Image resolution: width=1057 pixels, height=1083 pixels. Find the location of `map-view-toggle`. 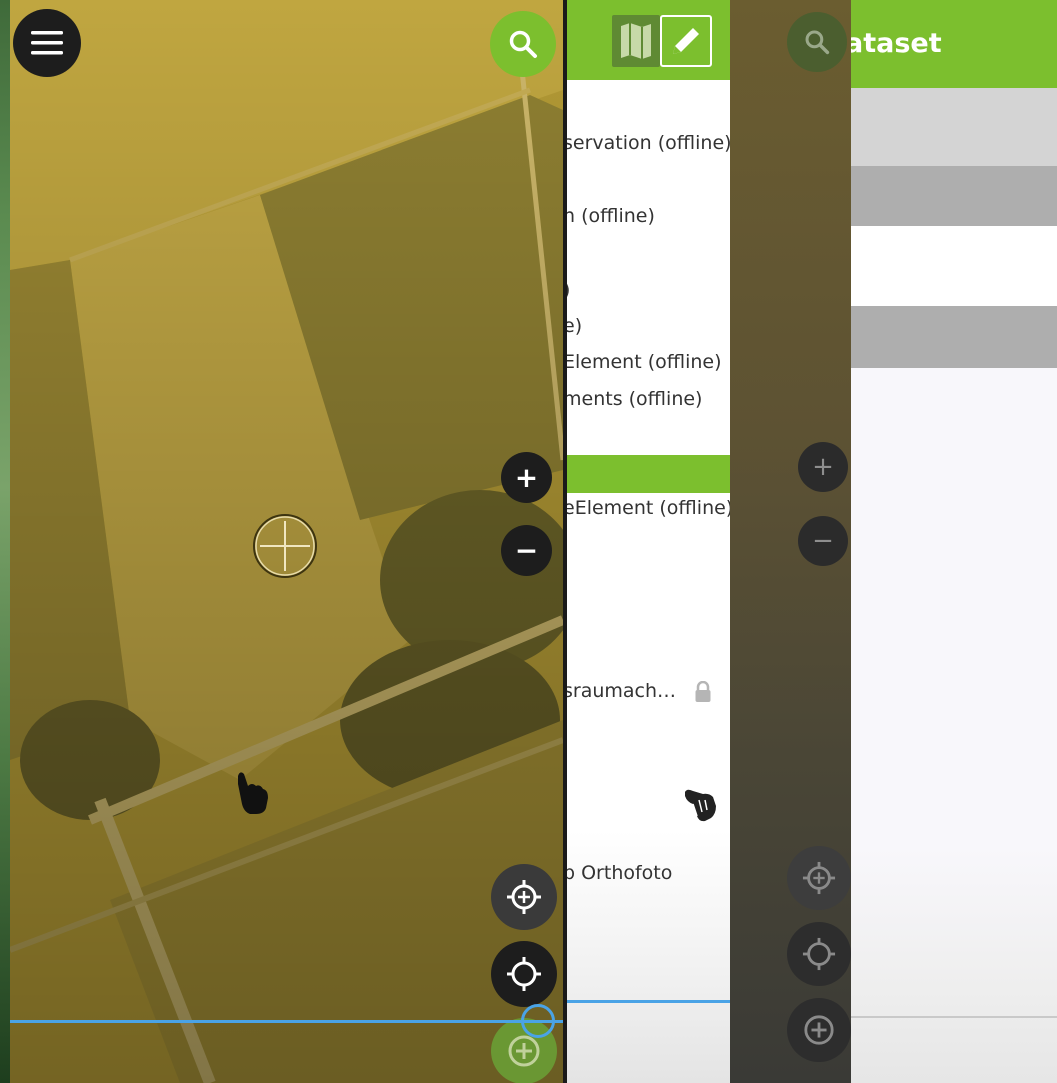

map-view-toggle is located at coordinates (636, 41).